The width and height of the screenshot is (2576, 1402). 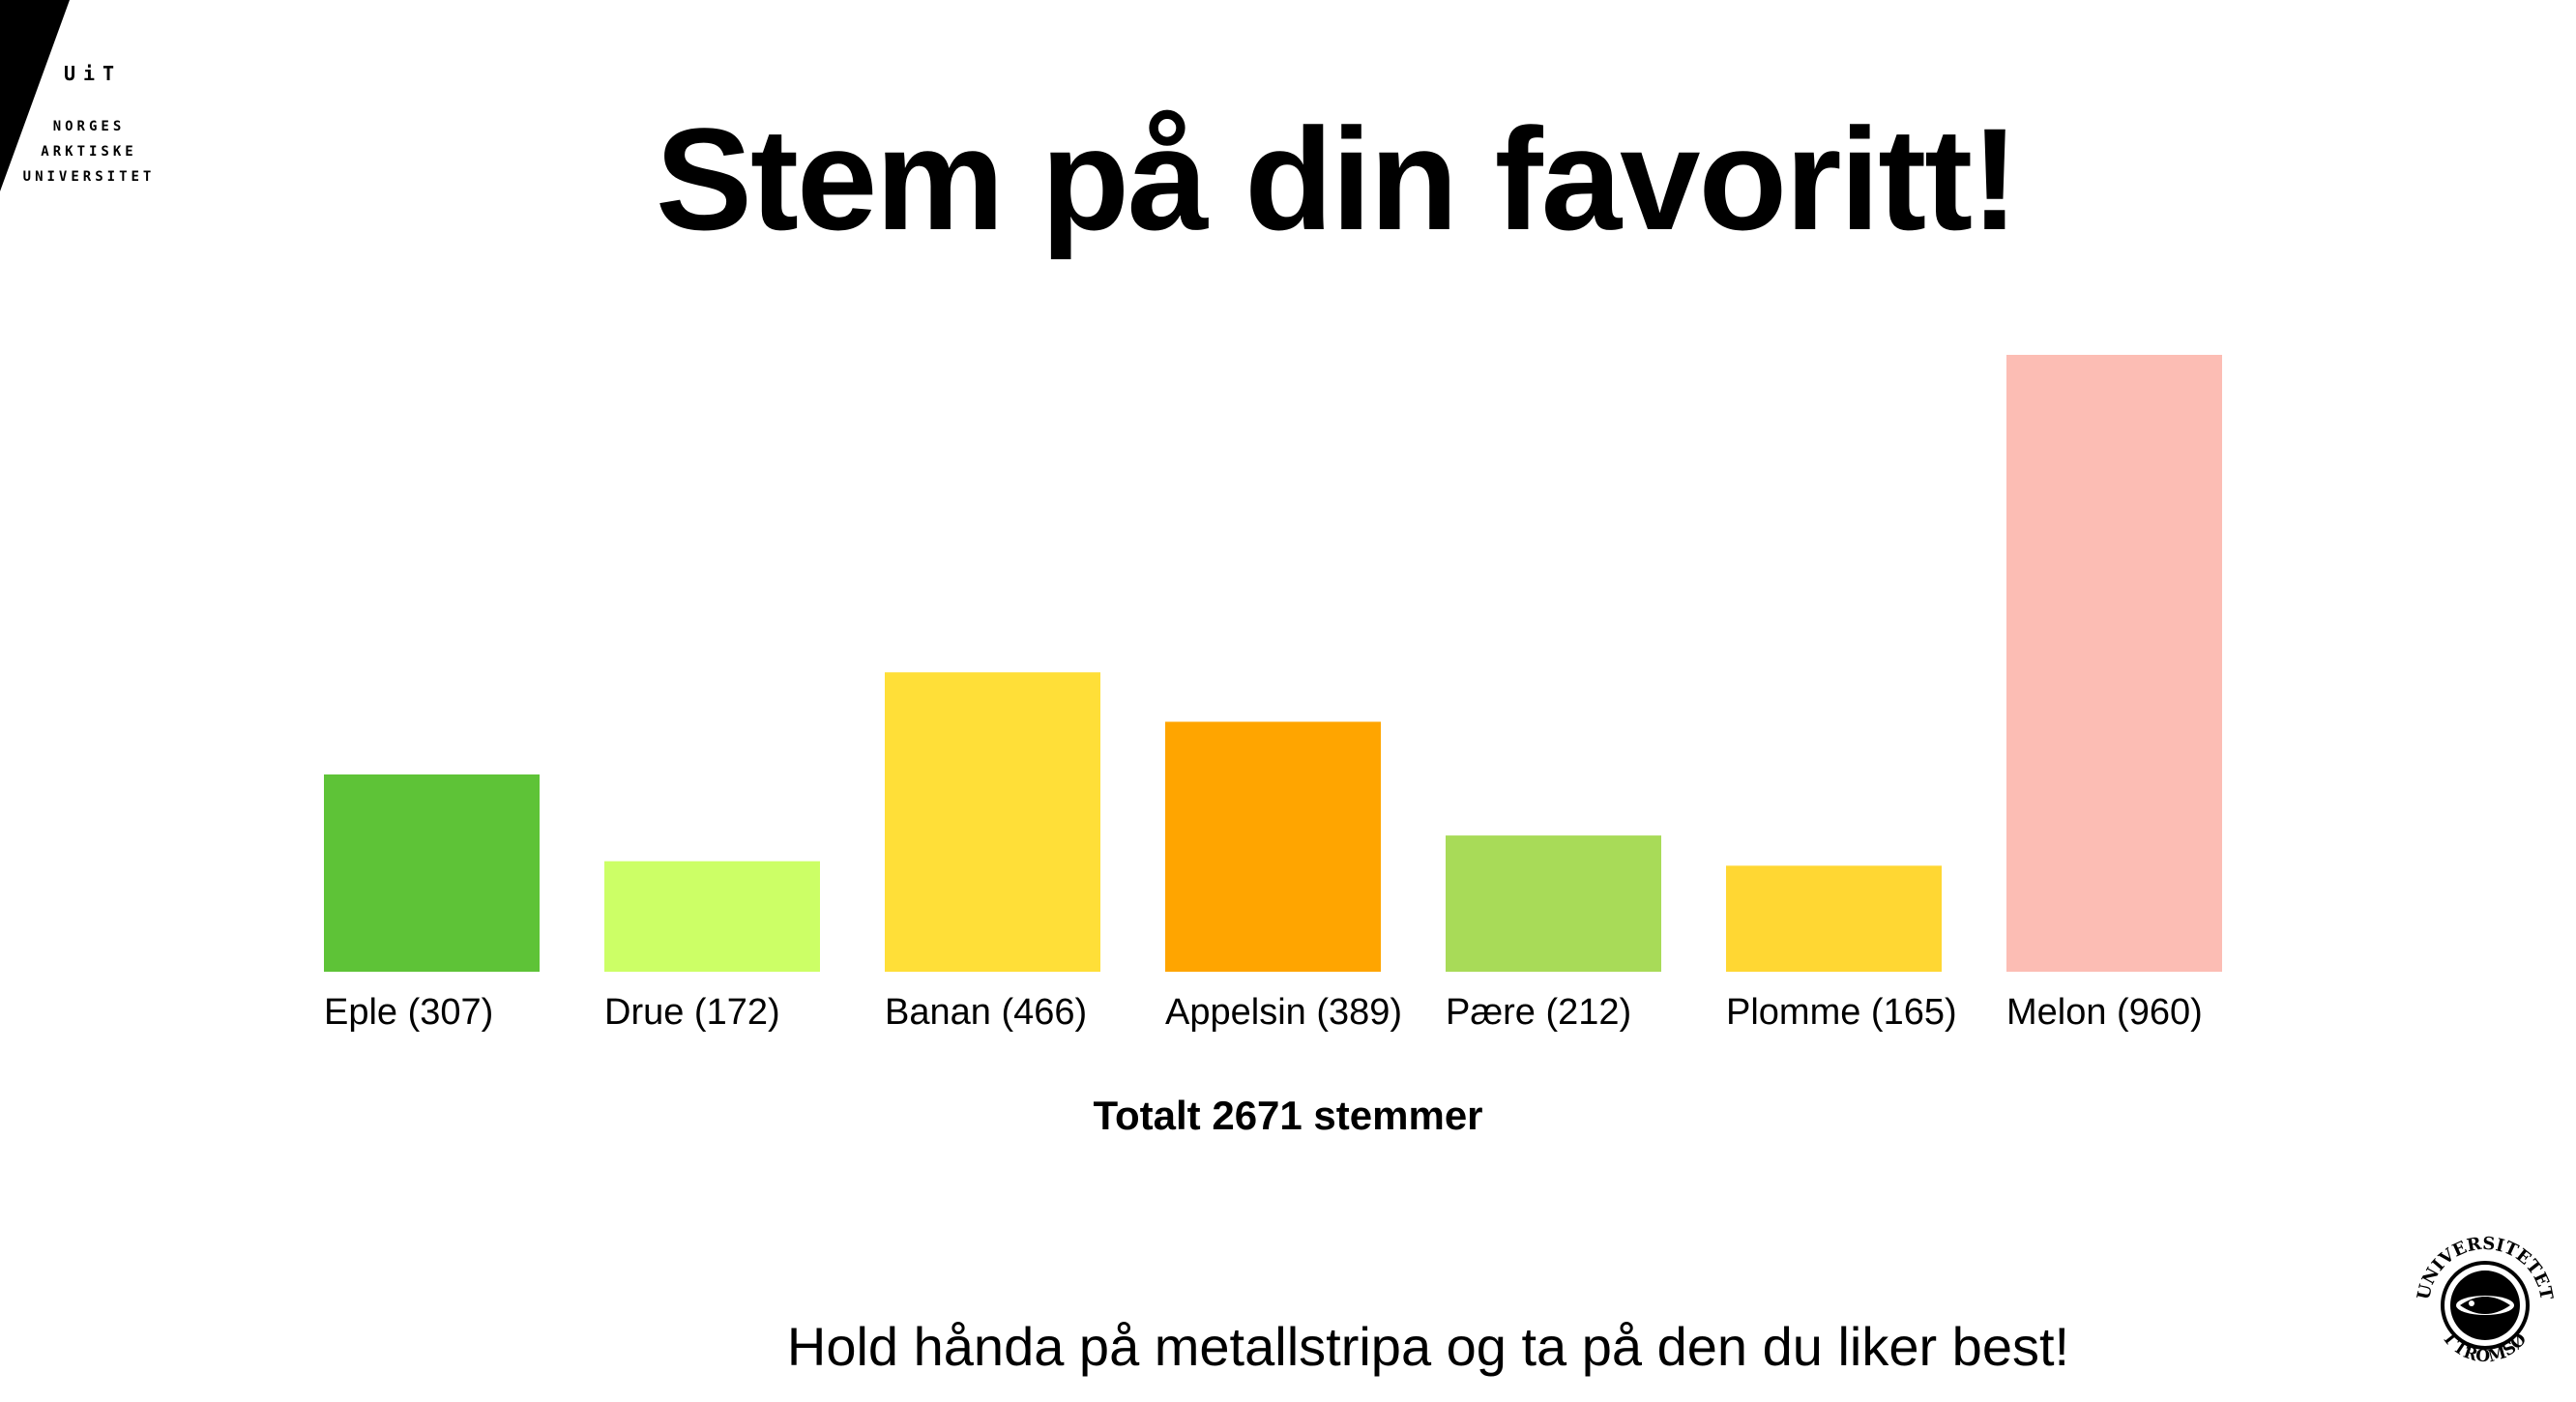 I want to click on bar-label-eple: Eple (307), so click(x=408, y=1013).